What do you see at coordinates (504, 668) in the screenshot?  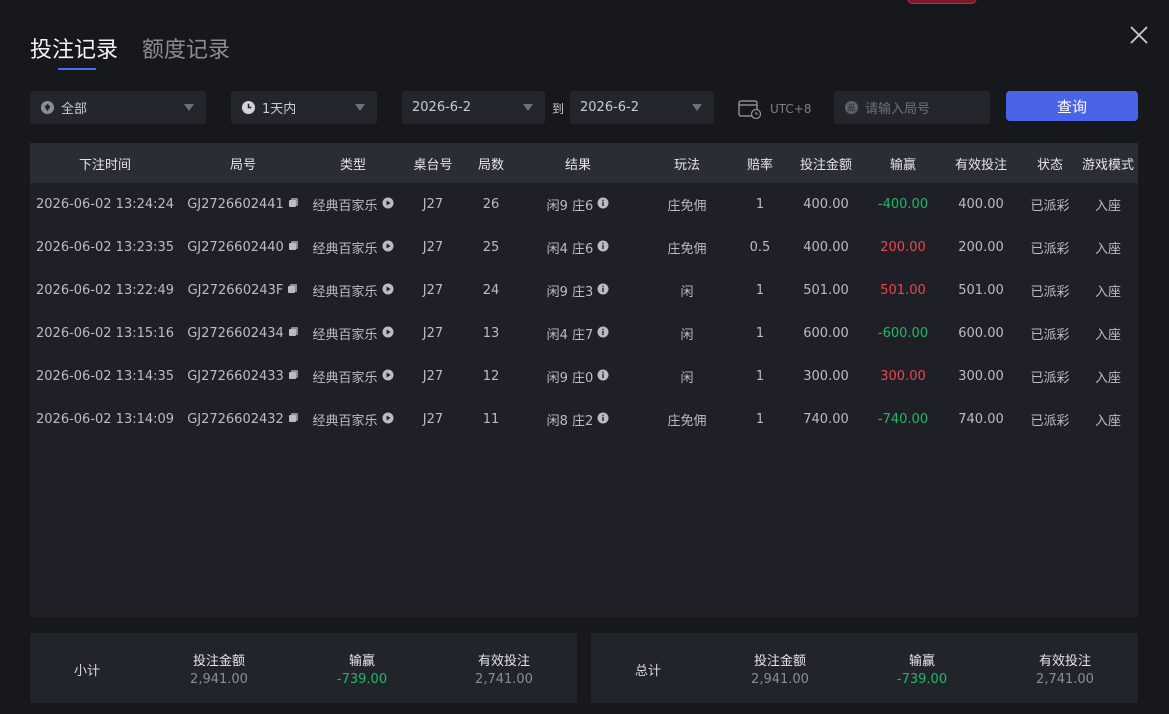 I see `subtotal-valid: 有效投注 2,741.00` at bounding box center [504, 668].